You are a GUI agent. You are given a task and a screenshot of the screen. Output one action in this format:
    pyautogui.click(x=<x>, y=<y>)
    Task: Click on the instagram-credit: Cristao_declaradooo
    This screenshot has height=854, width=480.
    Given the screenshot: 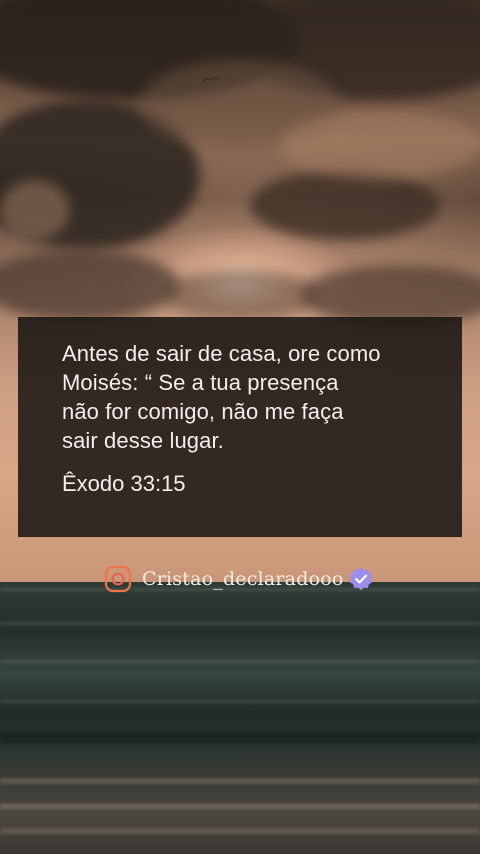 What is the action you would take?
    pyautogui.click(x=239, y=579)
    